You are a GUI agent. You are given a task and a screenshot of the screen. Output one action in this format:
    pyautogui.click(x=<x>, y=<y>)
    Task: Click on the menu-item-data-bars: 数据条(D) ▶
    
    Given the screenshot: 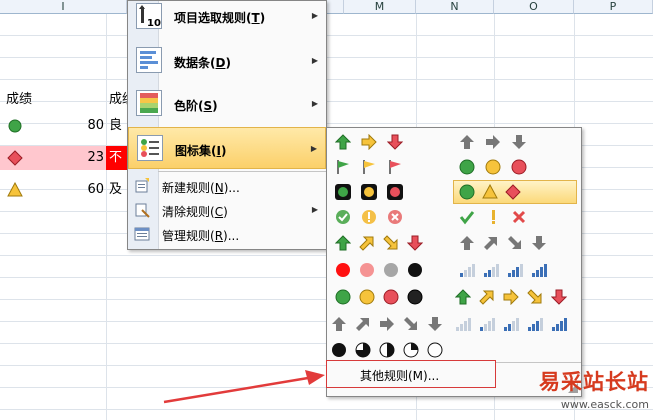 What is the action you would take?
    pyautogui.click(x=227, y=61)
    